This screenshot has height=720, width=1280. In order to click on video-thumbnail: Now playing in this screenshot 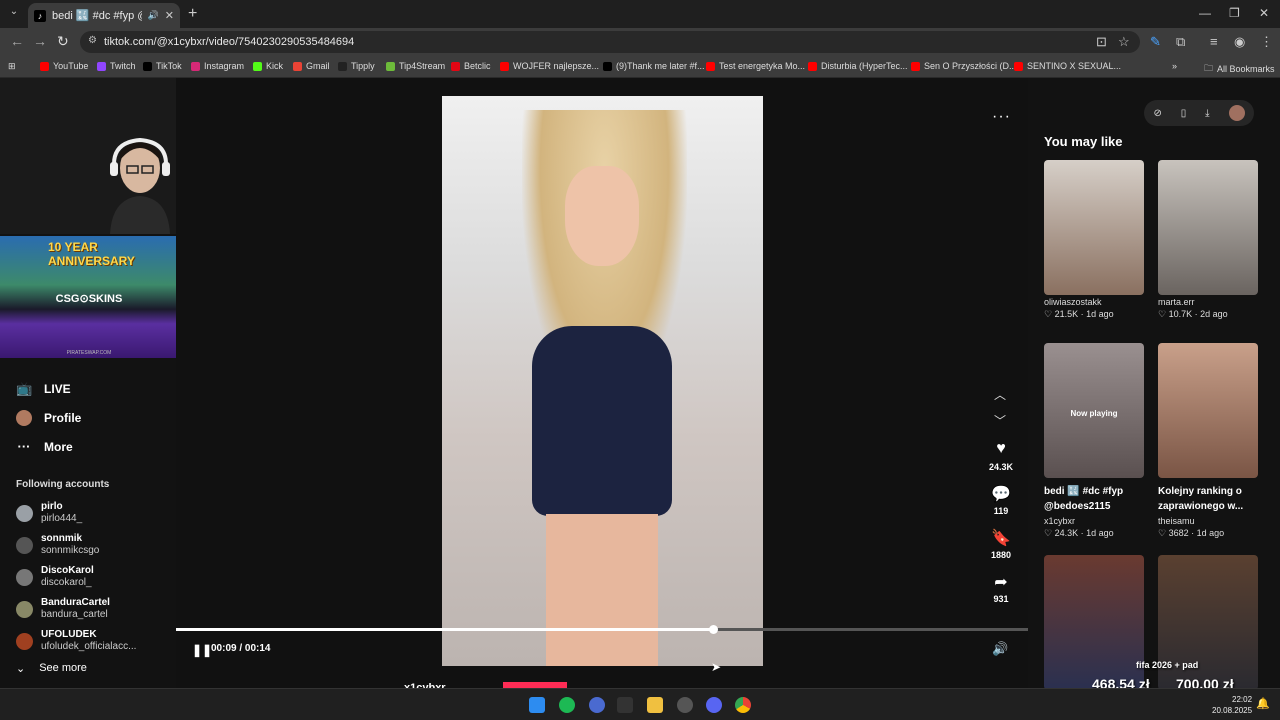, I will do `click(1094, 410)`.